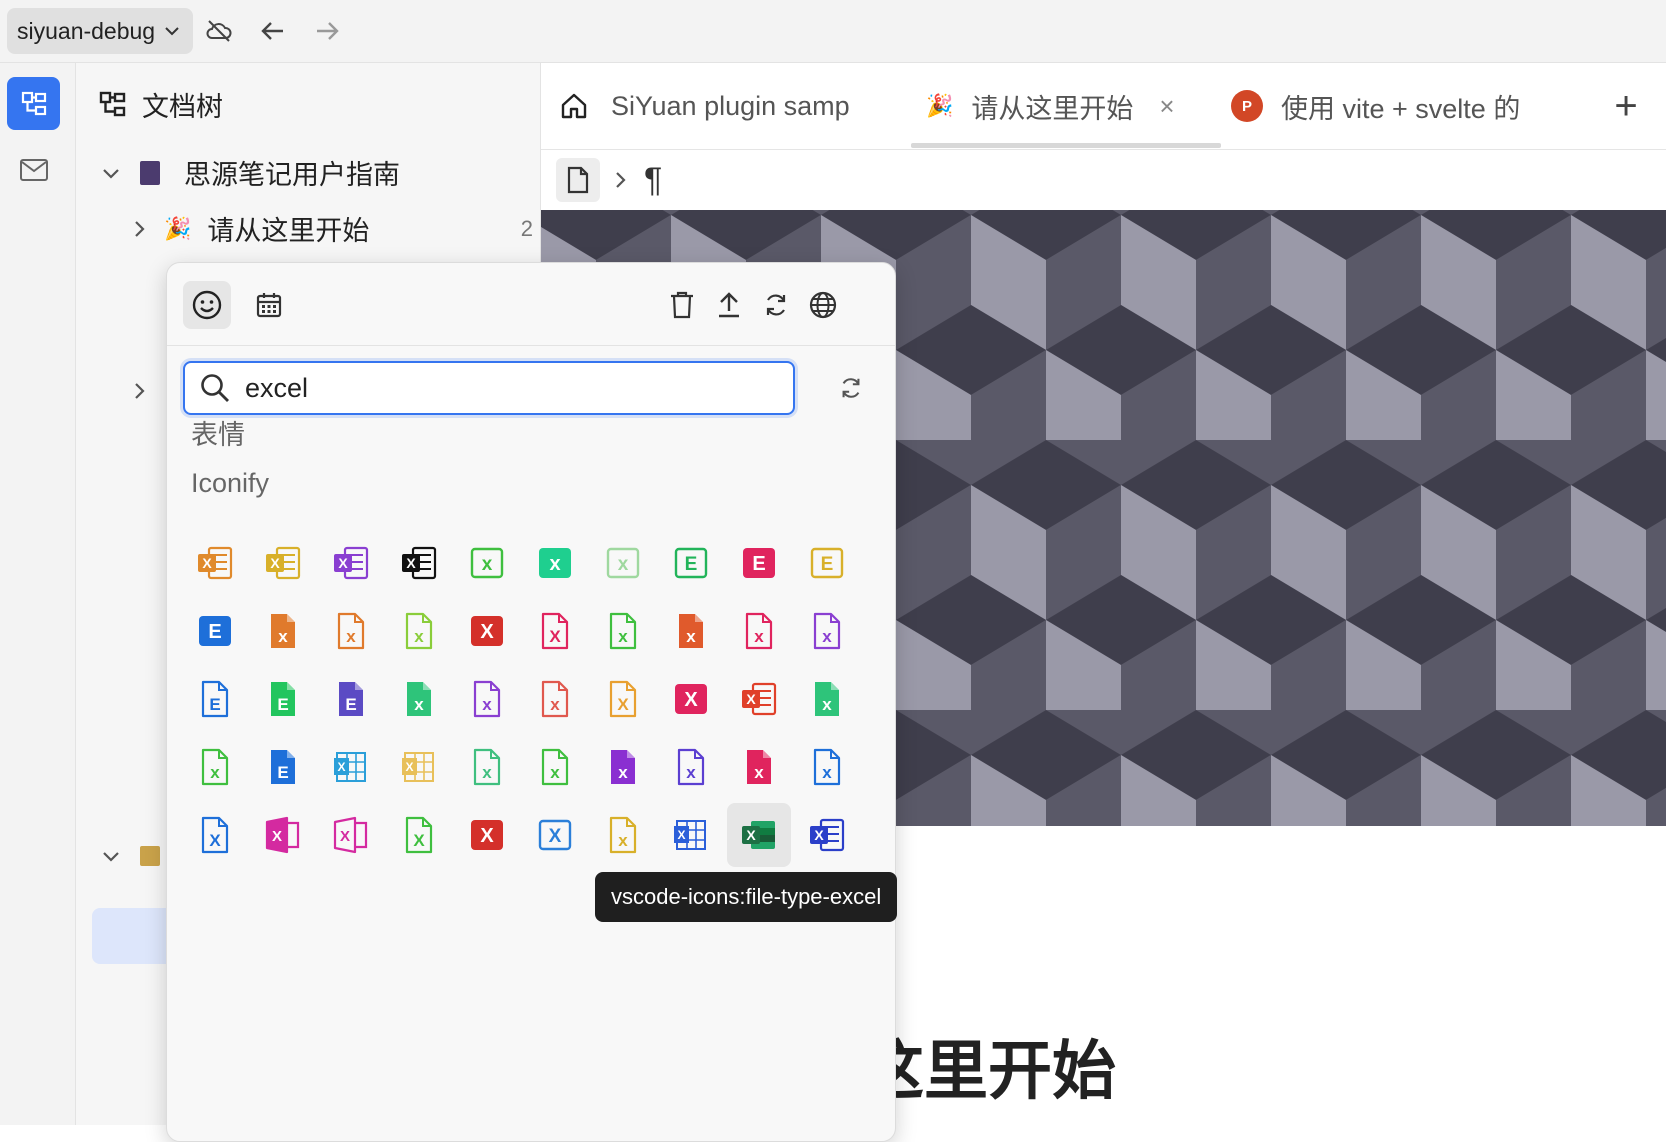 The width and height of the screenshot is (1666, 1142). I want to click on emoji-tab-button, so click(207, 305).